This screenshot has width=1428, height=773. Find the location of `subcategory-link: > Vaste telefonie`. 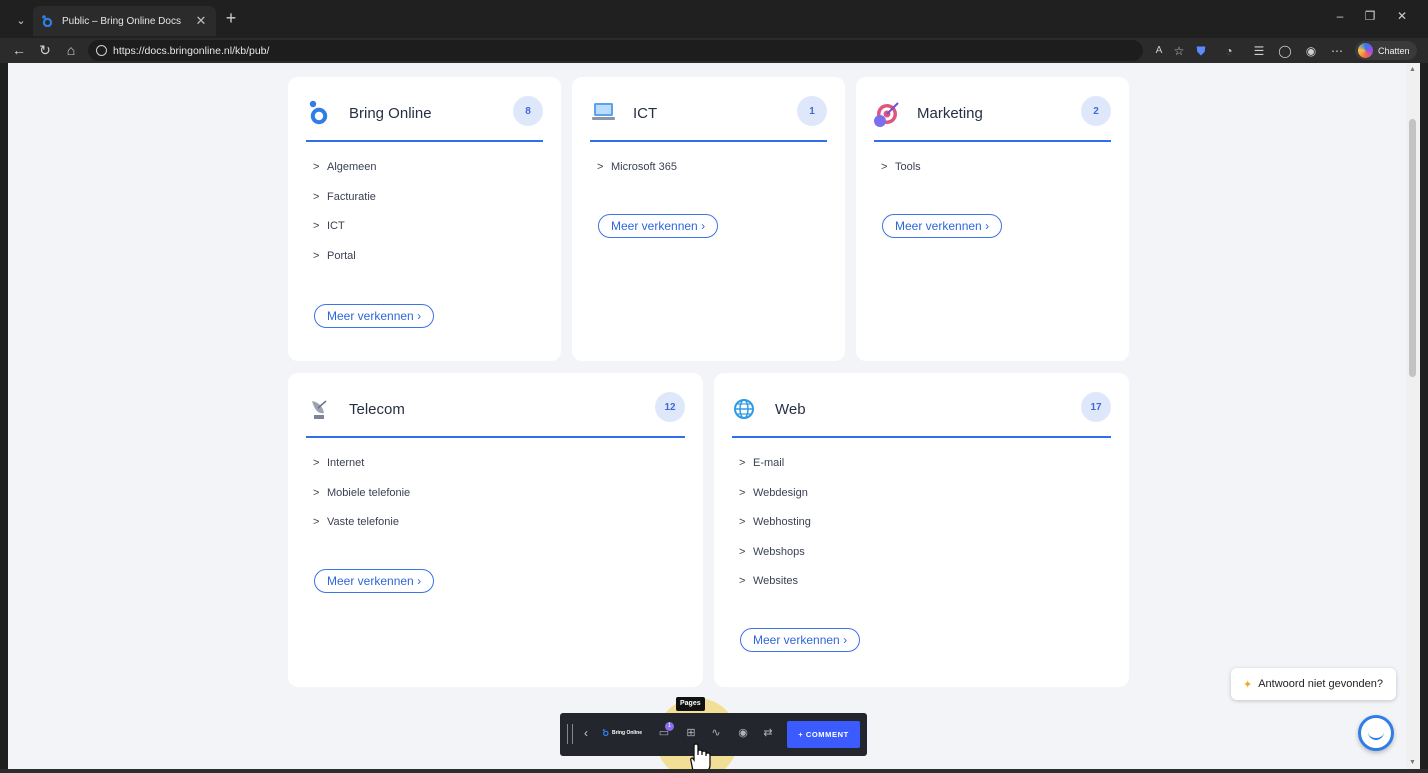

subcategory-link: > Vaste telefonie is located at coordinates (361, 531).